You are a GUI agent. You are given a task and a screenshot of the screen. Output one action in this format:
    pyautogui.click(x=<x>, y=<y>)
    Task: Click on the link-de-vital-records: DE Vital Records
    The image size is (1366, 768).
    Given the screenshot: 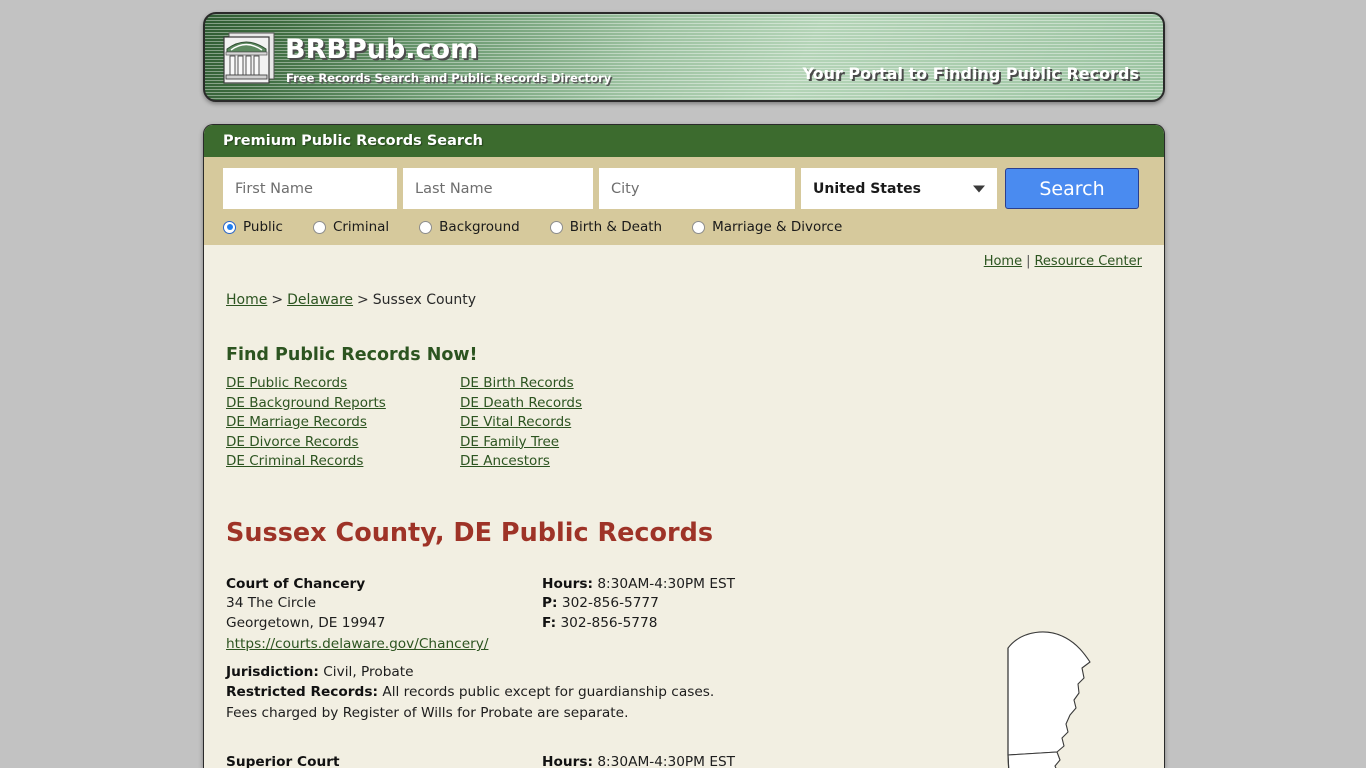 What is the action you would take?
    pyautogui.click(x=577, y=423)
    